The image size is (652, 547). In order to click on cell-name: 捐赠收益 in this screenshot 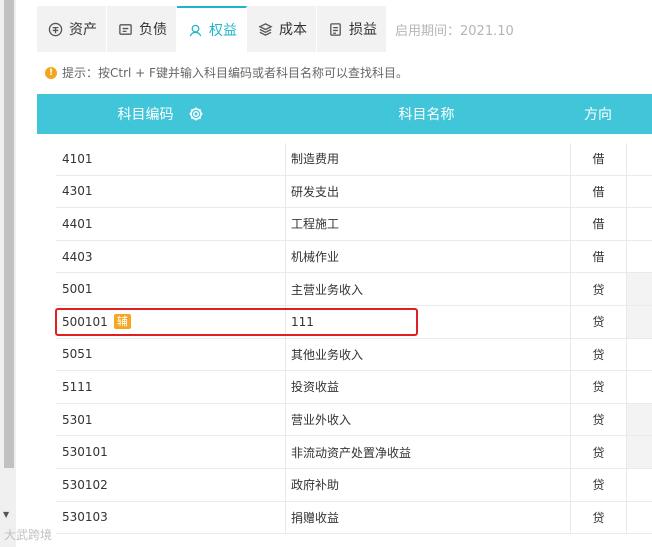, I will do `click(427, 517)`.